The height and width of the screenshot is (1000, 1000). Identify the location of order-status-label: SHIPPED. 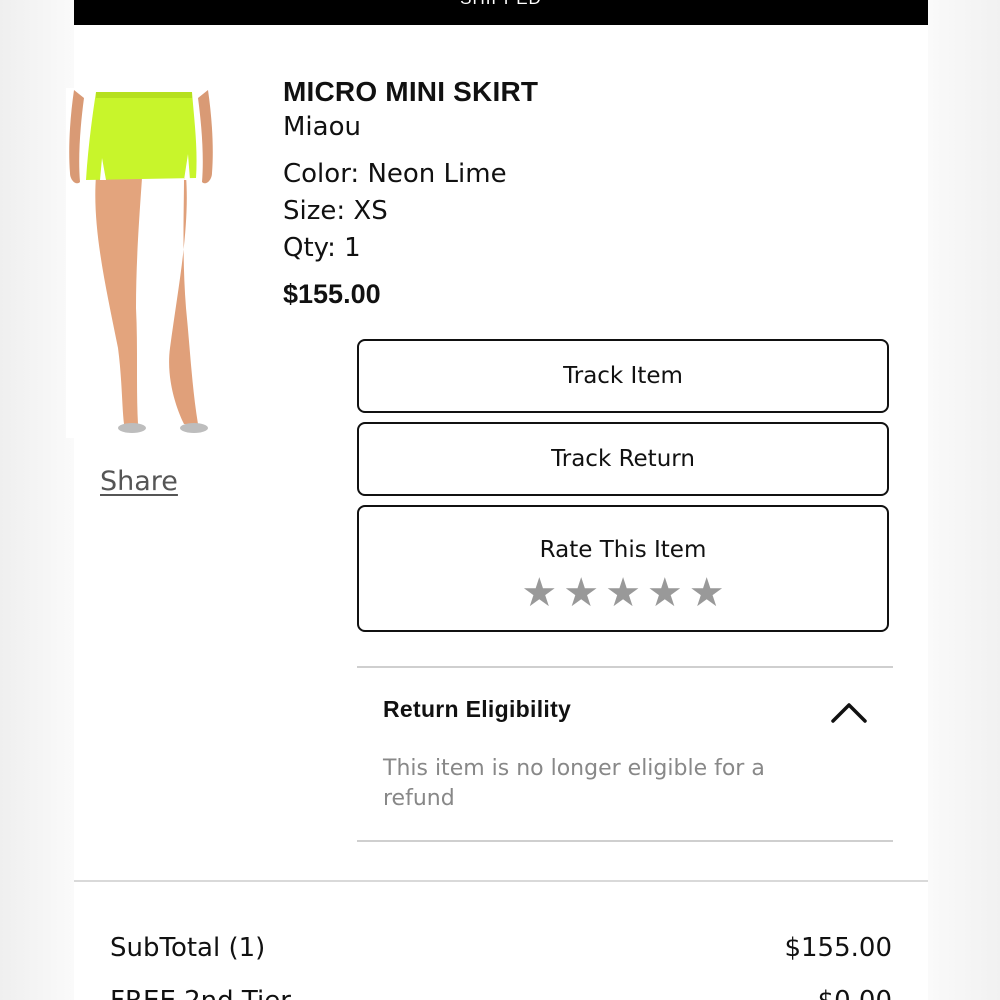
(501, 4).